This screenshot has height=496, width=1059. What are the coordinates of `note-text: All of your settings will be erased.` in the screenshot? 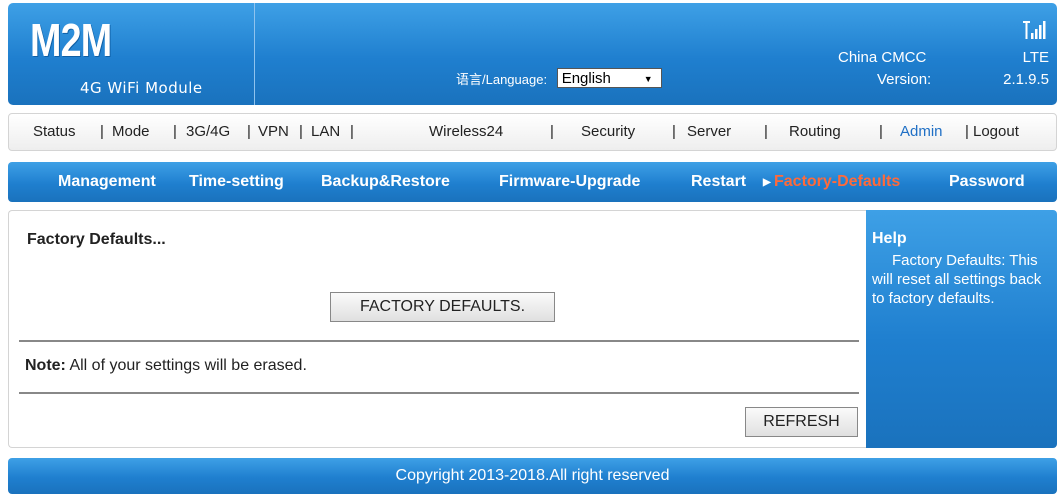 It's located at (188, 365).